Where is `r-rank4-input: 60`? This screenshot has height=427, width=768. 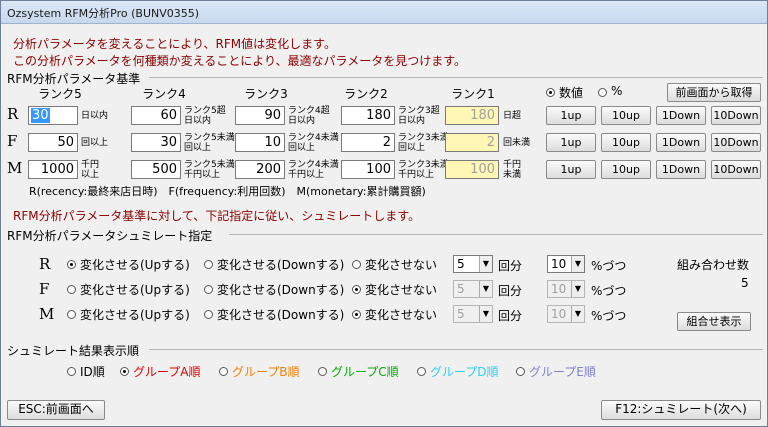
r-rank4-input: 60 is located at coordinates (156, 115).